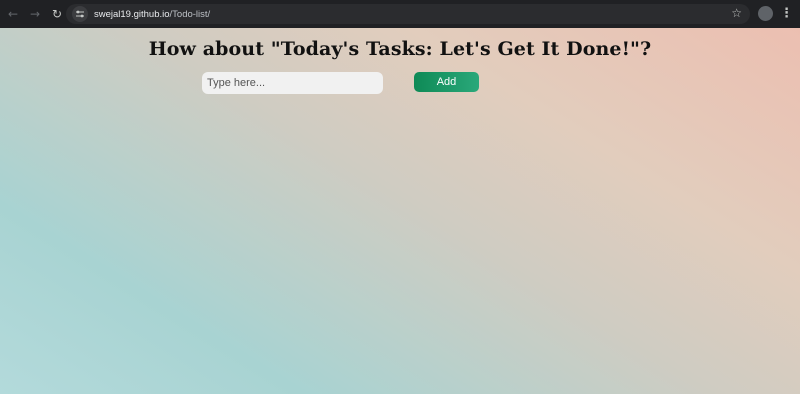 The image size is (800, 394). I want to click on task-input, so click(292, 83).